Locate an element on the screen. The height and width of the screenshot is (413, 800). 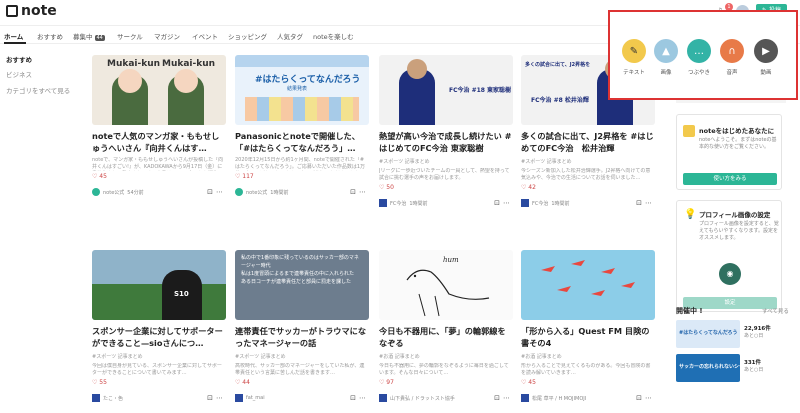
article-title: 熱望が高い今治で成長し続けたい #はじめてのFC今治 東家聡樹 is located at coordinates (446, 142).